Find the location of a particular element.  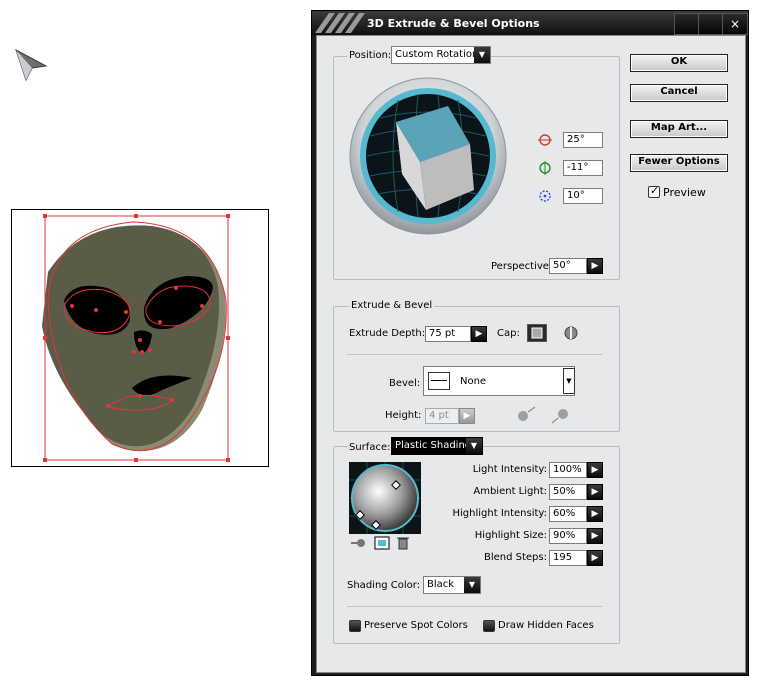

trash-icon is located at coordinates (403, 543).